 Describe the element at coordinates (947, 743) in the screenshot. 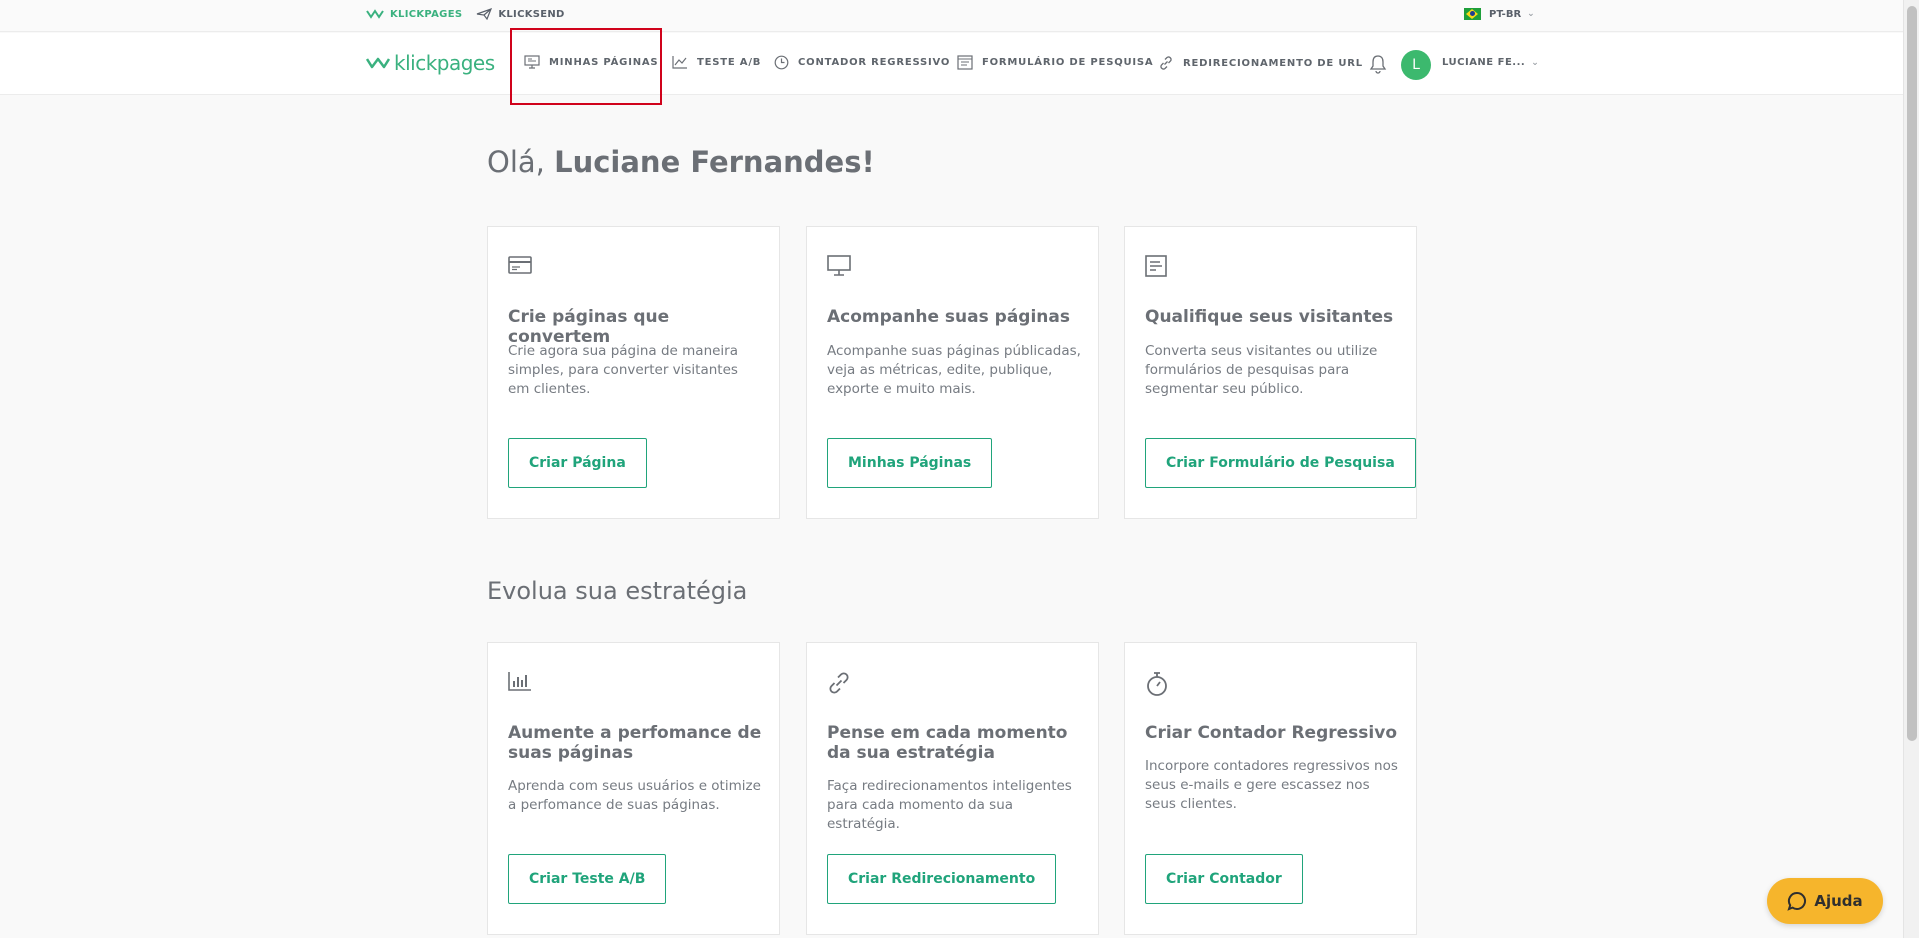

I see `card-title: Pense em cada momento da sua estratégia` at that location.